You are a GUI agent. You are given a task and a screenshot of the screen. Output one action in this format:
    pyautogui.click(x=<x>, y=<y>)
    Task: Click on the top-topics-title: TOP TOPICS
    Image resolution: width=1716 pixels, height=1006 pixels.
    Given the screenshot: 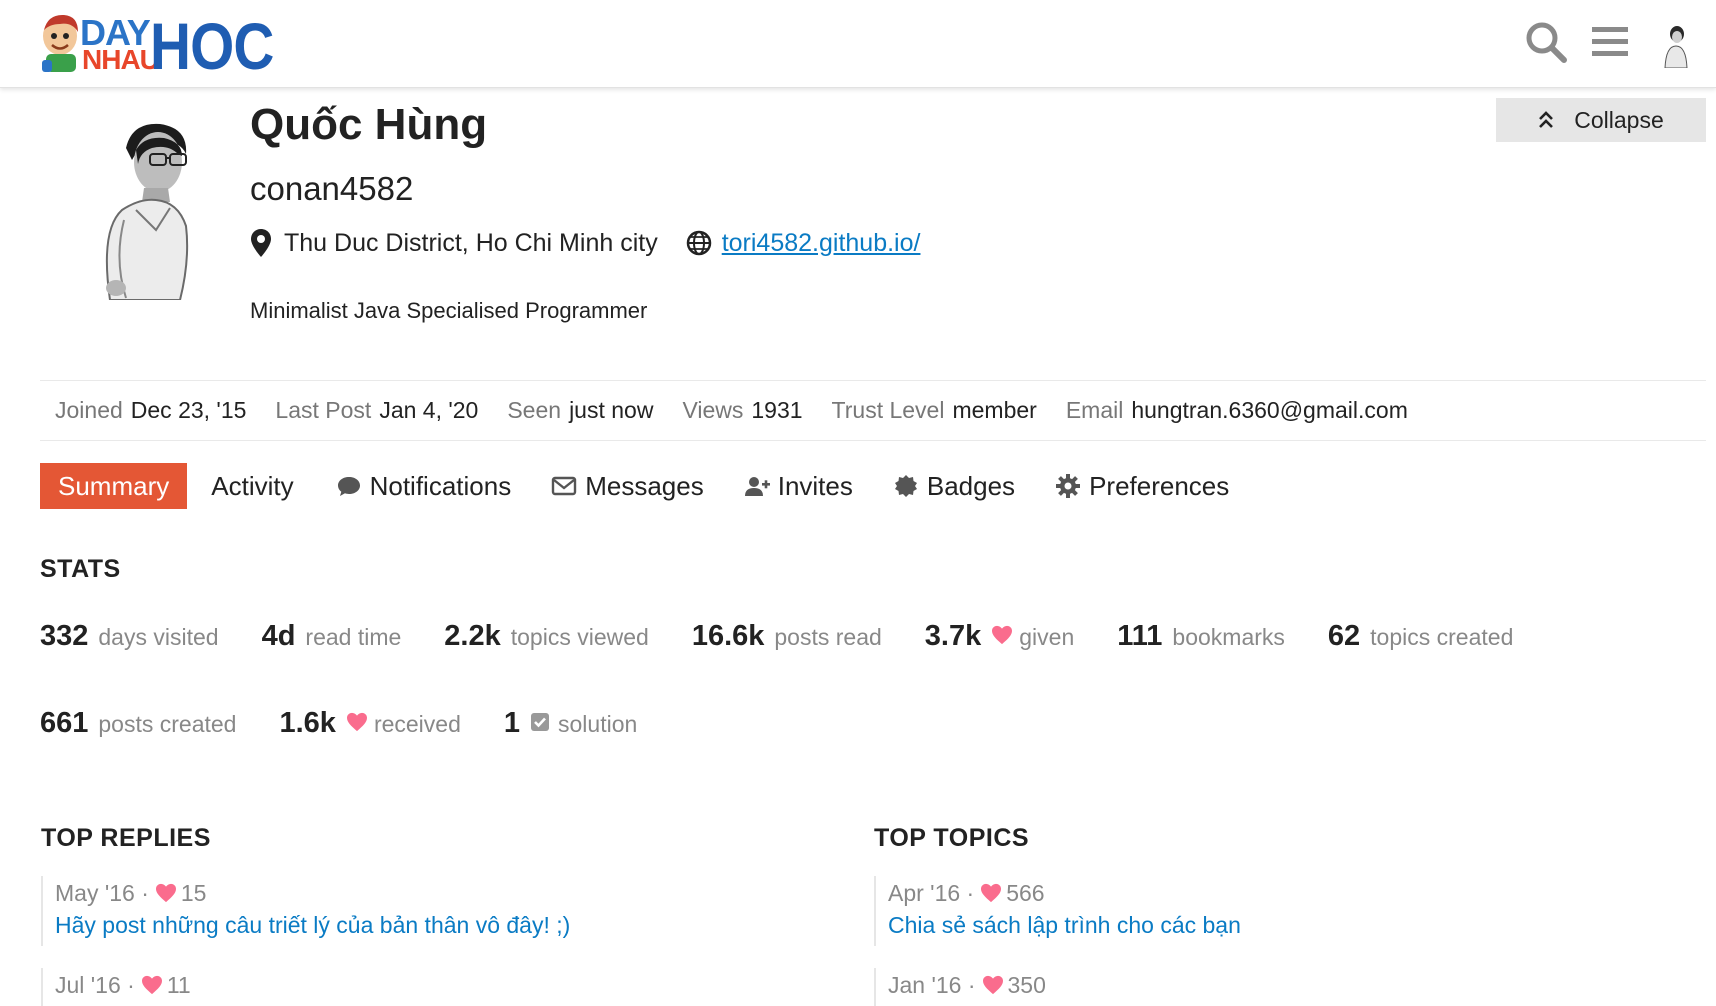 What is the action you would take?
    pyautogui.click(x=952, y=838)
    